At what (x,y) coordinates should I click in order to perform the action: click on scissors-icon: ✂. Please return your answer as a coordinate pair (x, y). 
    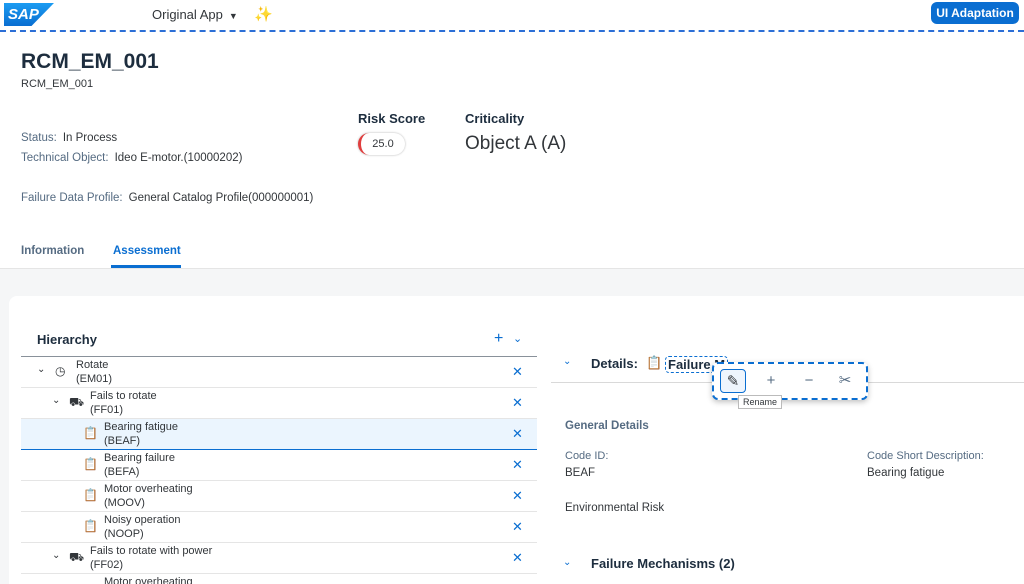
    Looking at the image, I should click on (845, 381).